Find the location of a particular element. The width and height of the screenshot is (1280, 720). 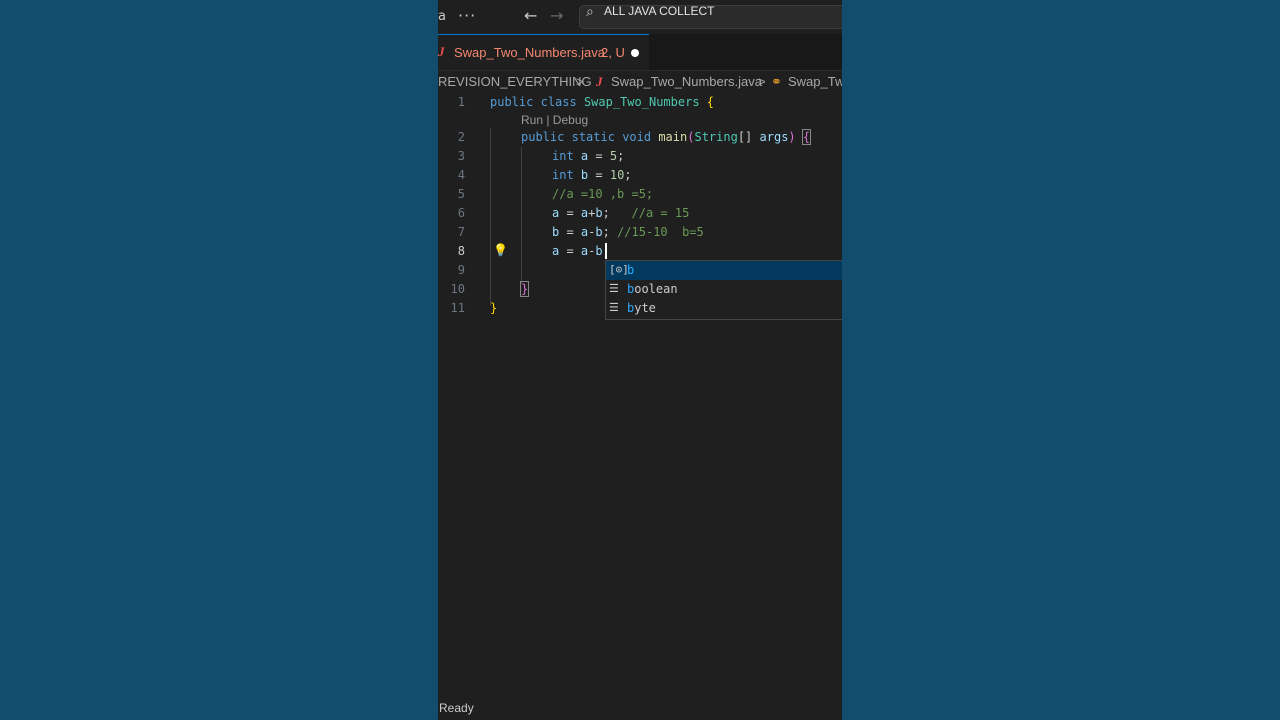

line-number: 1 is located at coordinates (461, 102).